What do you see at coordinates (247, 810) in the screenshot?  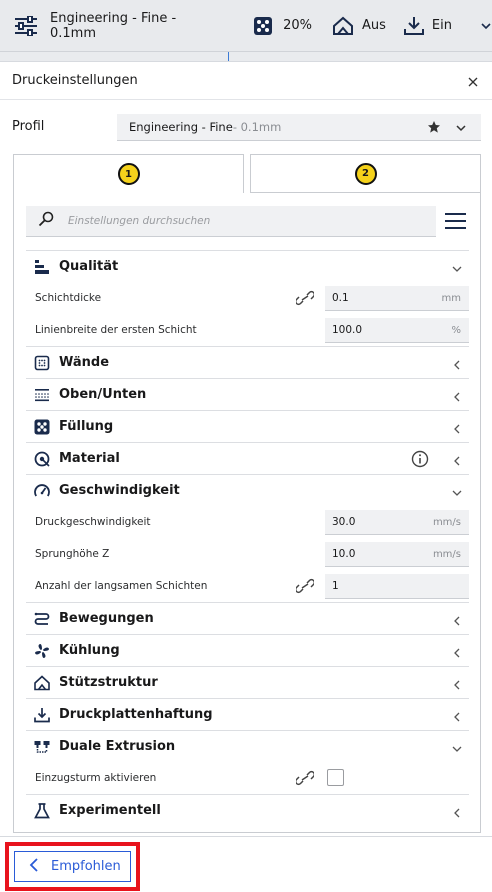 I see `category-experimental: Experimentell` at bounding box center [247, 810].